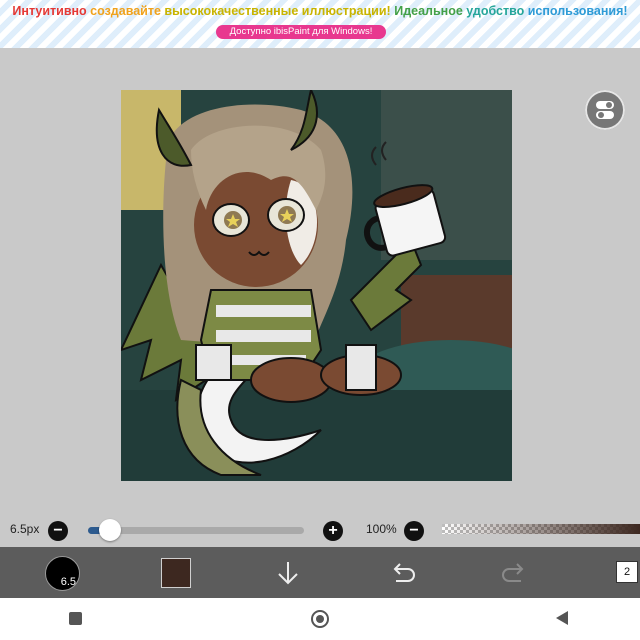  Describe the element at coordinates (320, 572) in the screenshot. I see `bottom-toolbar: 6.5` at that location.